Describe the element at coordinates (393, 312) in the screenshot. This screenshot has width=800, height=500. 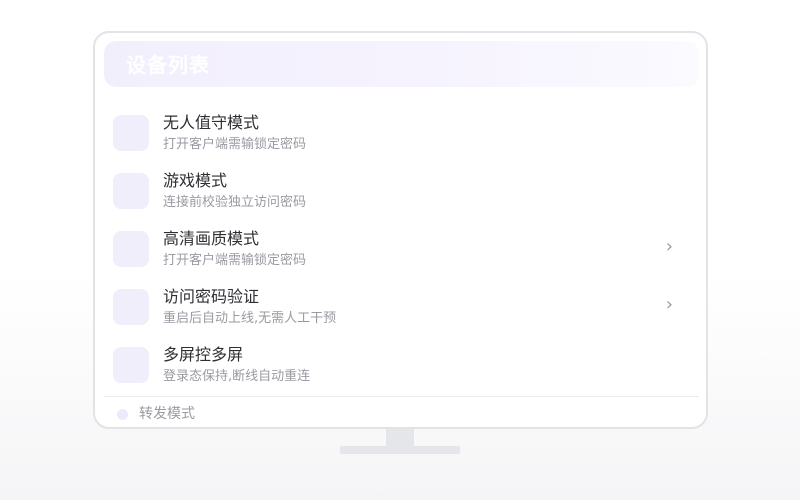
I see `list-item: 访问密码验证 重启后自动上线,无需人工干预 ›` at that location.